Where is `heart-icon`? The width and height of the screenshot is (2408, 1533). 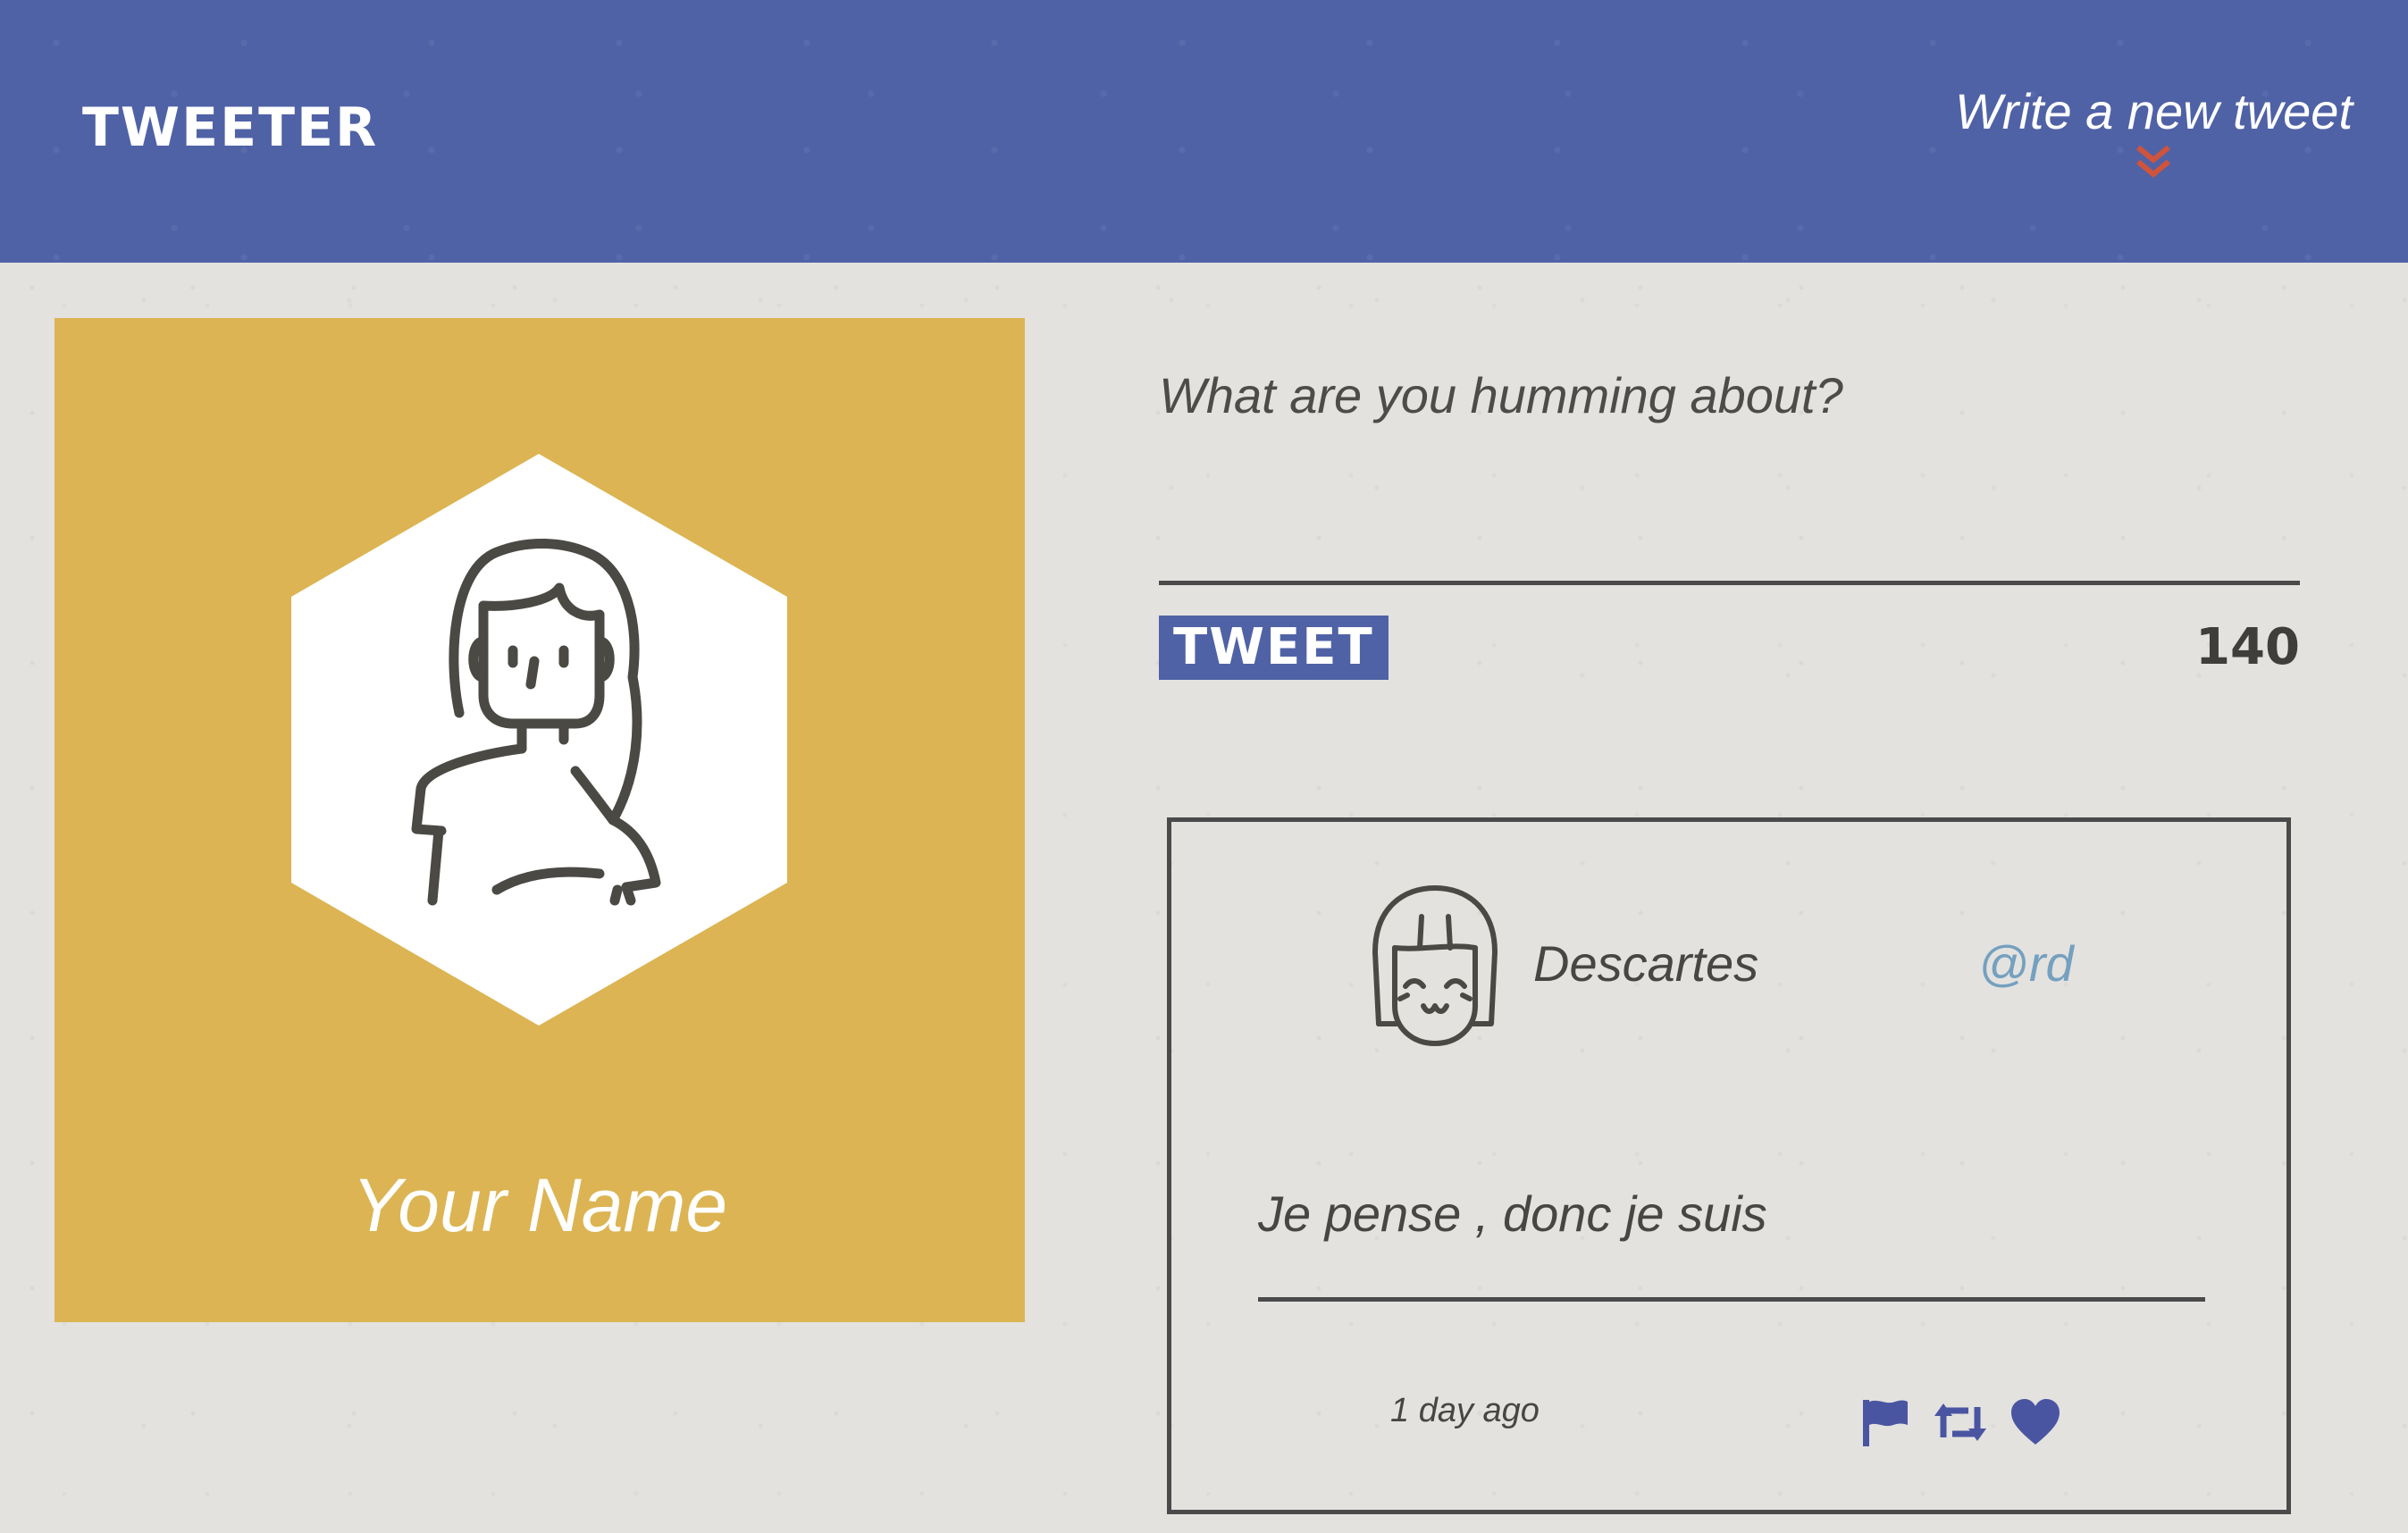
heart-icon is located at coordinates (2035, 1422).